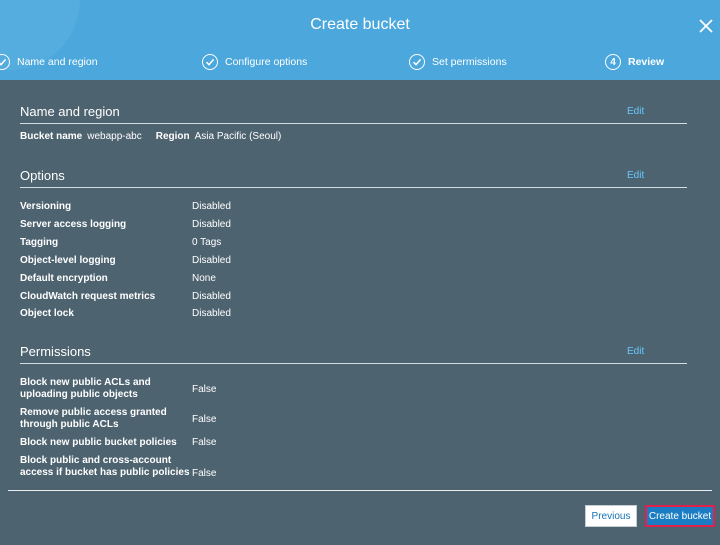  What do you see at coordinates (46, 206) in the screenshot?
I see `option-label: Versioning` at bounding box center [46, 206].